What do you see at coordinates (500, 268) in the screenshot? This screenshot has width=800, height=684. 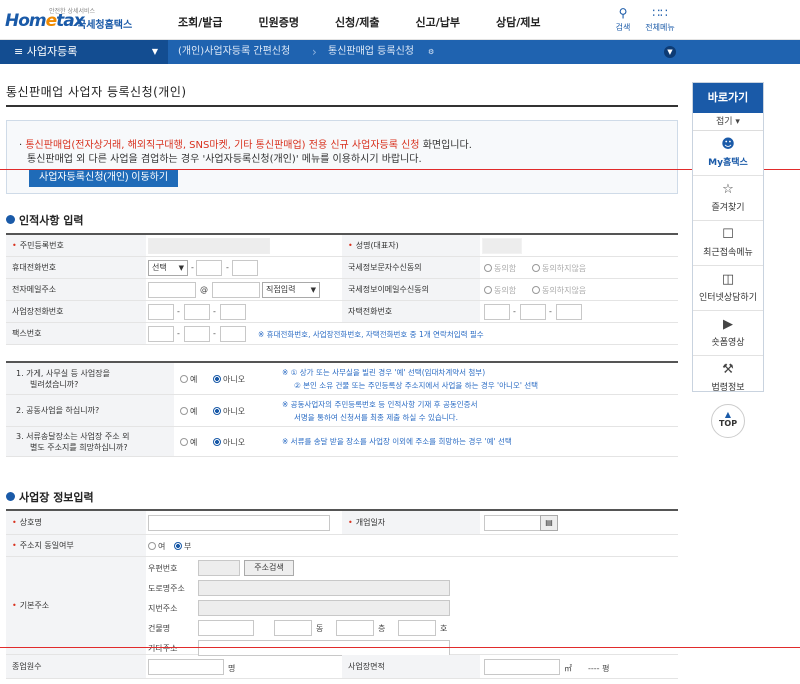 I see `sms-agree-radio: 동의함` at bounding box center [500, 268].